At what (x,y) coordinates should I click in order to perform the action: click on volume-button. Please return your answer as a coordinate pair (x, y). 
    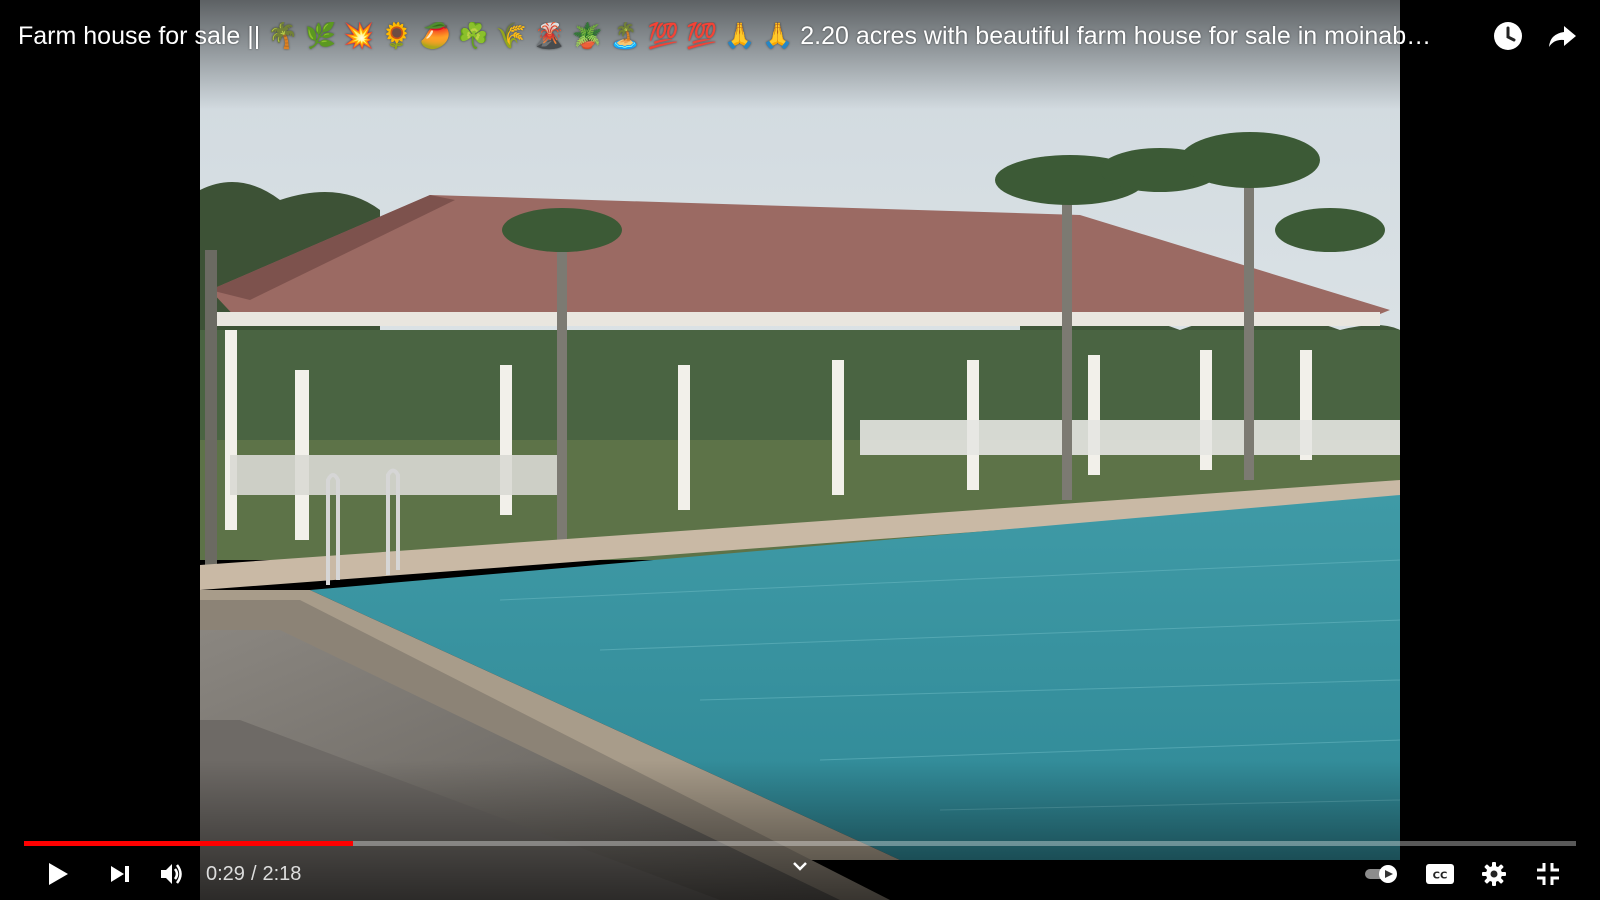
    Looking at the image, I should click on (172, 874).